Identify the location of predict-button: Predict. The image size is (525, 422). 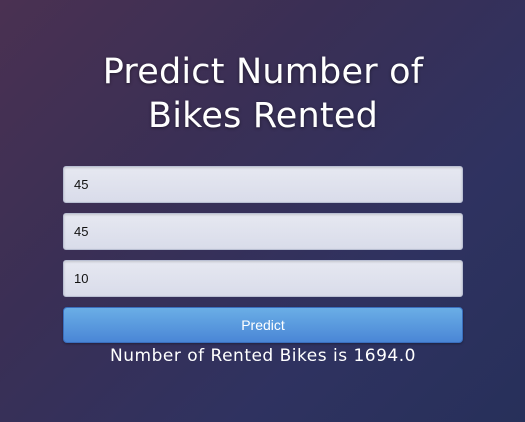
(263, 325).